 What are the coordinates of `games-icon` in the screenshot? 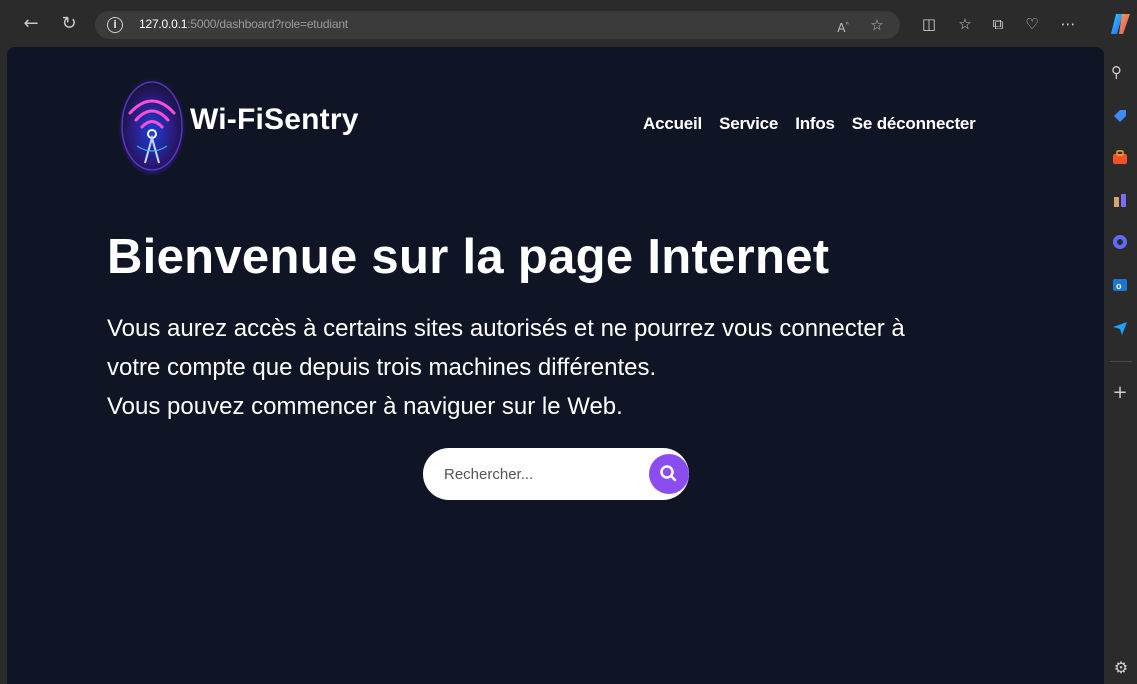 It's located at (1120, 200).